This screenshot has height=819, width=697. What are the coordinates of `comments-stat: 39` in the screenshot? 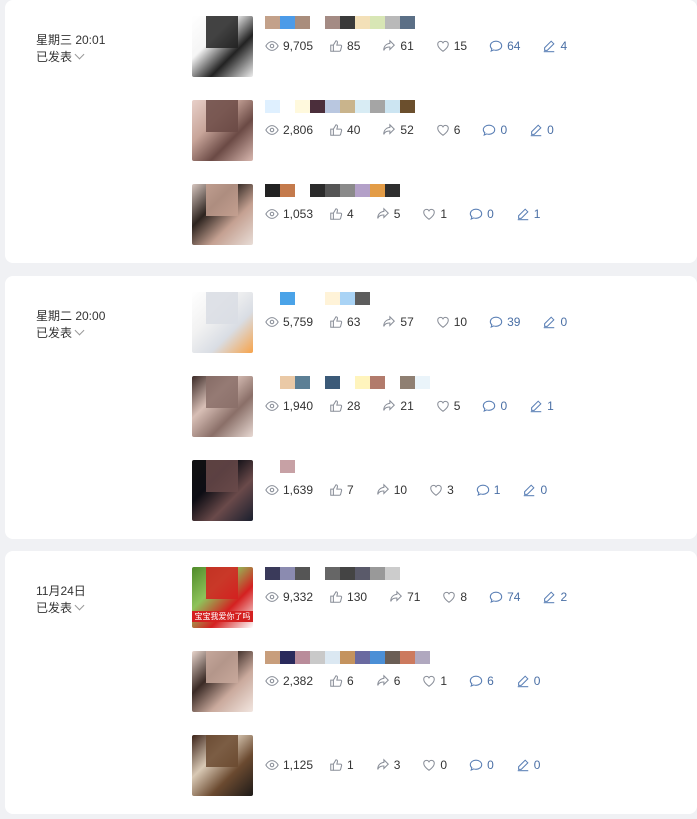 It's located at (504, 322).